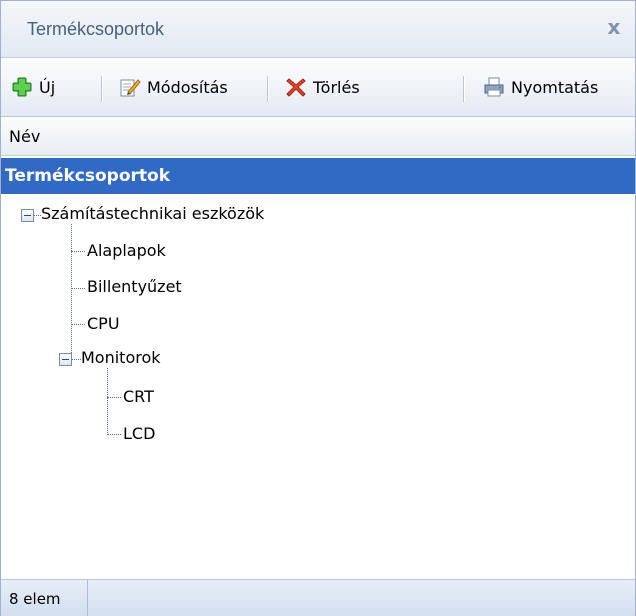 The height and width of the screenshot is (616, 636). I want to click on tree-item: CRT, so click(138, 396).